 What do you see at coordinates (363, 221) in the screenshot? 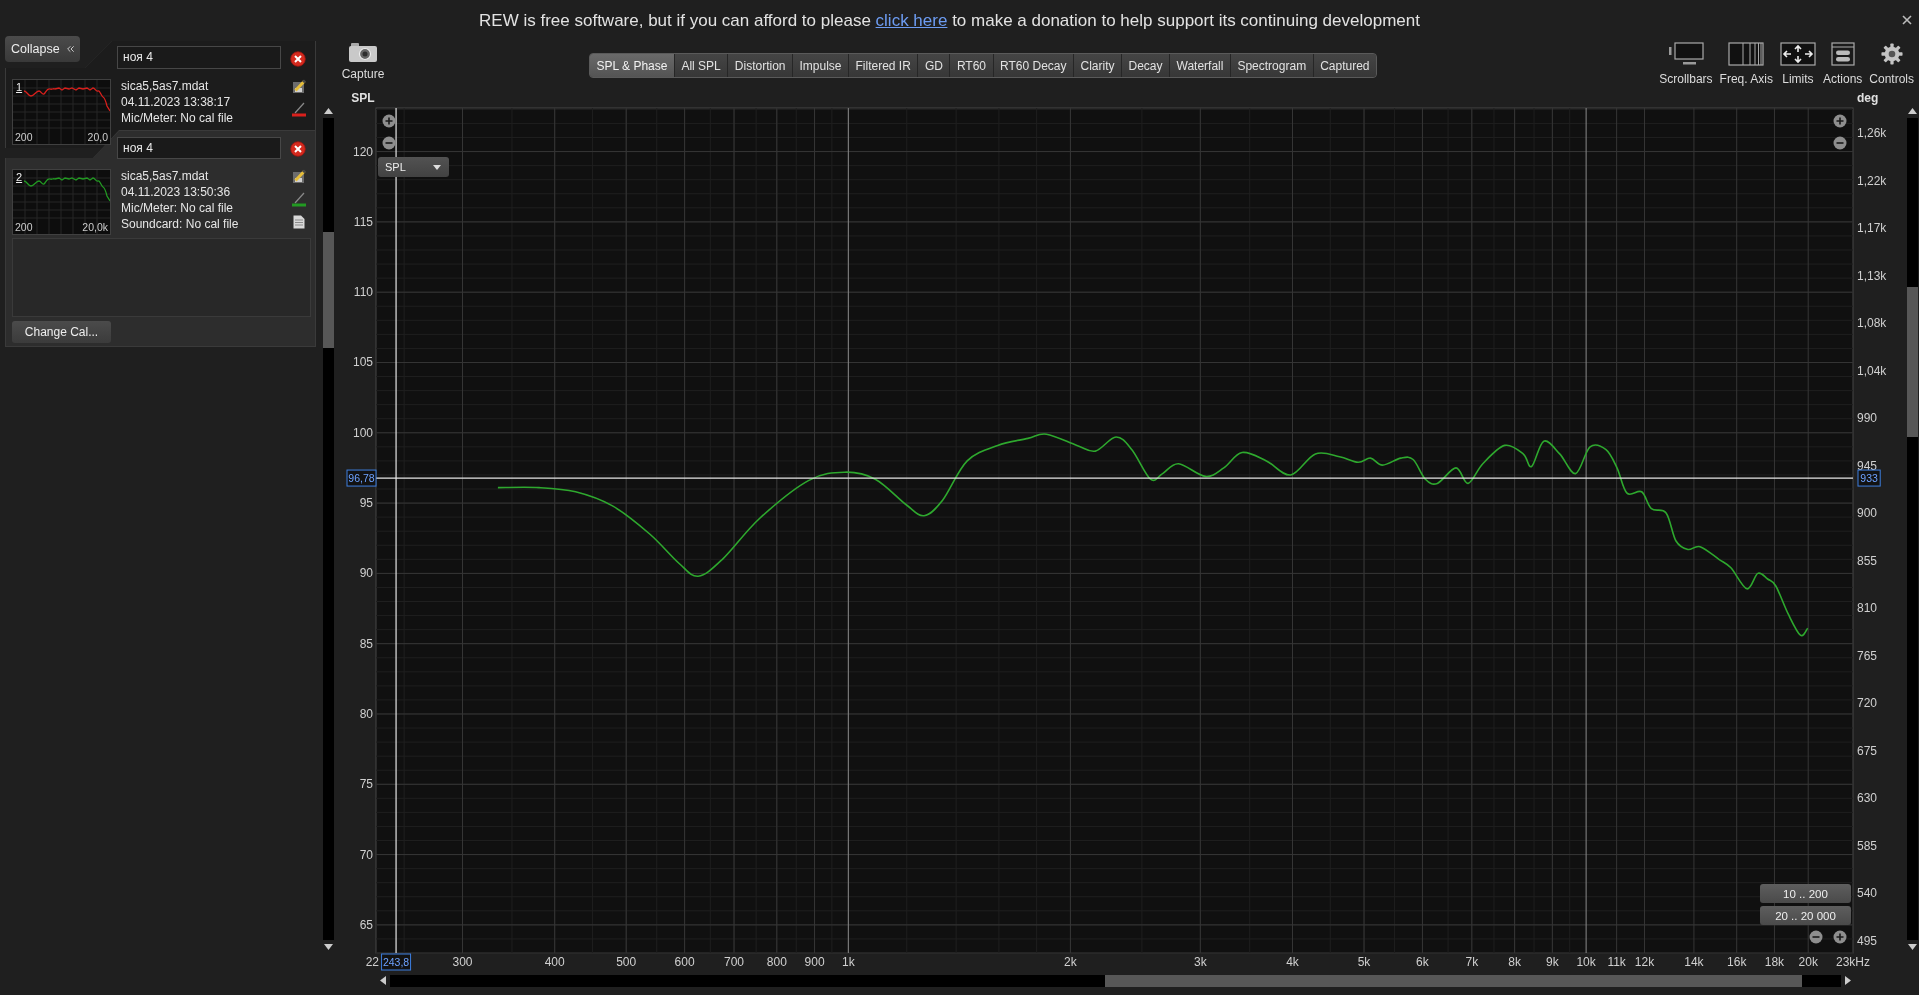
I see `axis-tick-label: 115` at bounding box center [363, 221].